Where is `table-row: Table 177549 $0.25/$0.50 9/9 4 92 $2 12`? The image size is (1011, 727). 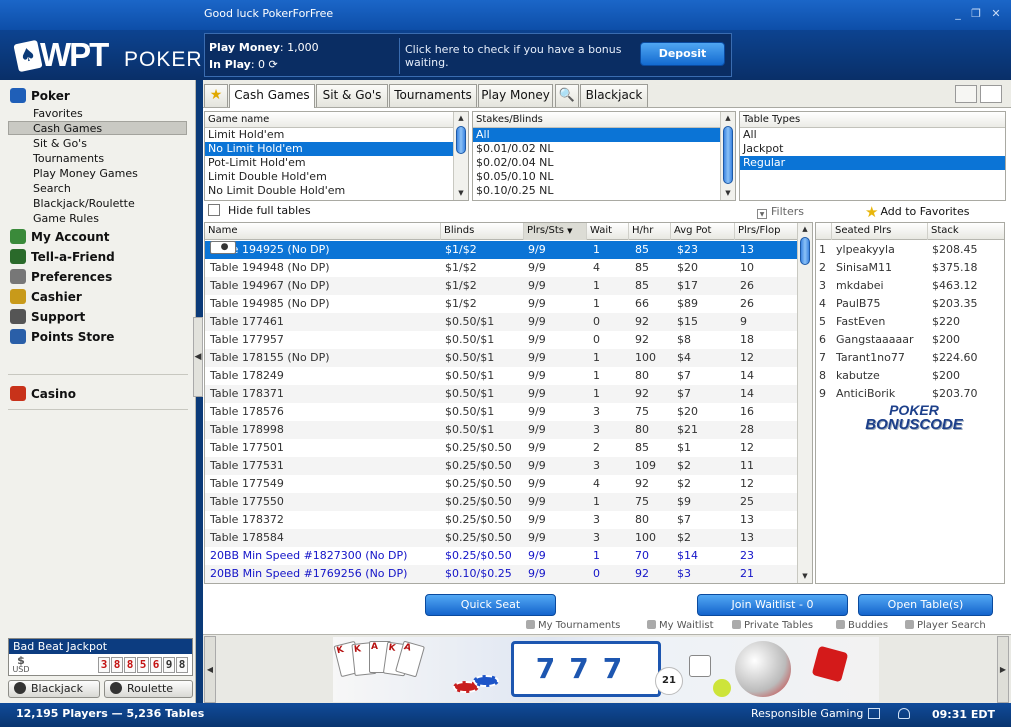
table-row: Table 177549 $0.25/$0.50 9/9 4 92 $2 12 is located at coordinates (502, 484).